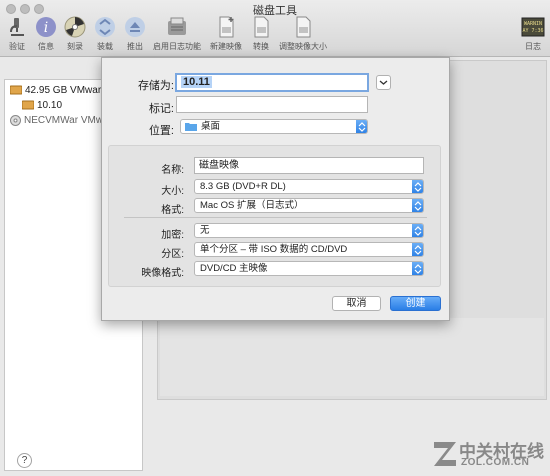  I want to click on name-field: 磁盘映像, so click(309, 165).